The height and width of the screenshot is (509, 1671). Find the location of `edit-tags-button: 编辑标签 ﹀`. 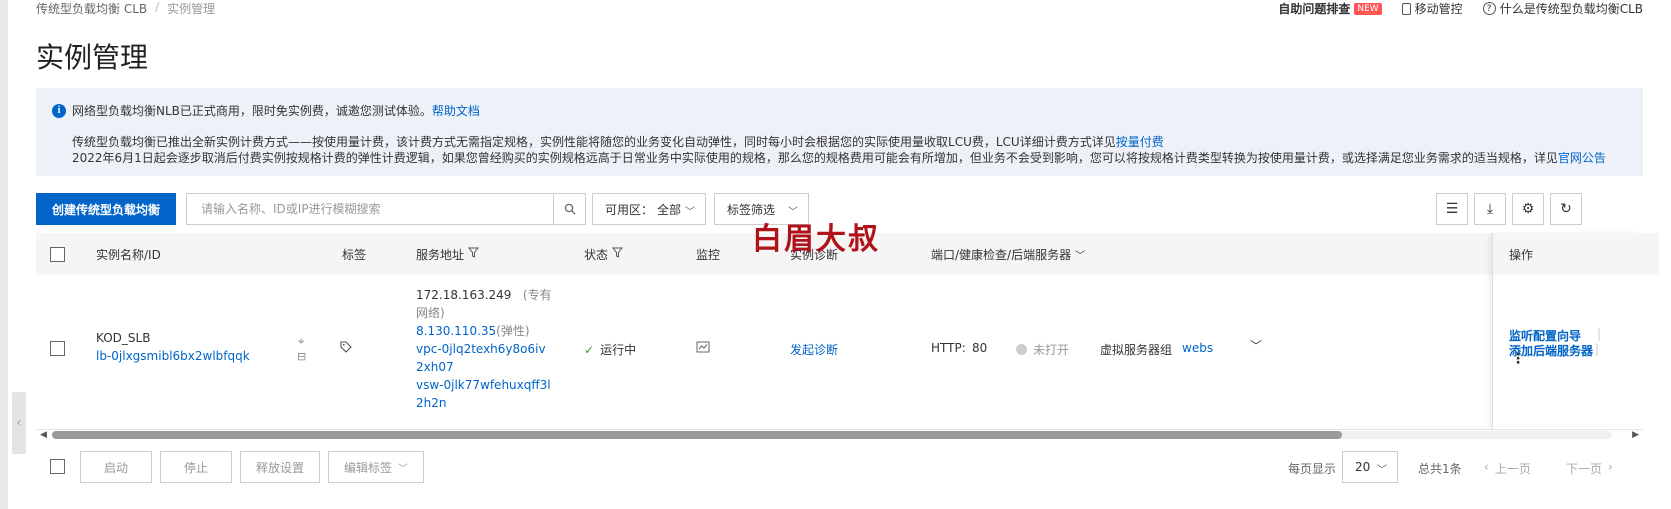

edit-tags-button: 编辑标签 ﹀ is located at coordinates (376, 467).